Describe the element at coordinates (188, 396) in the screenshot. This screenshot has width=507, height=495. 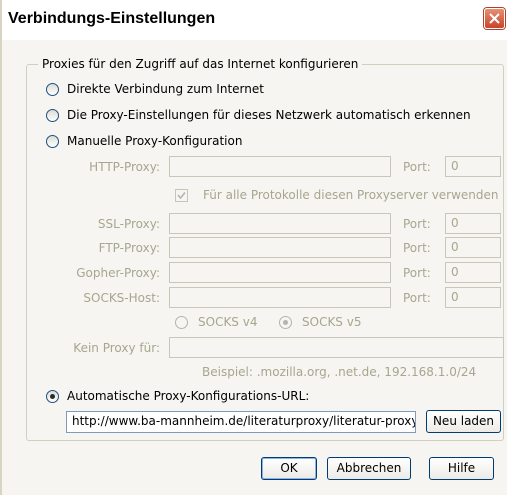
I see `auto-config-url-label: Automatische Proxy-Konfigurations-URL:` at that location.